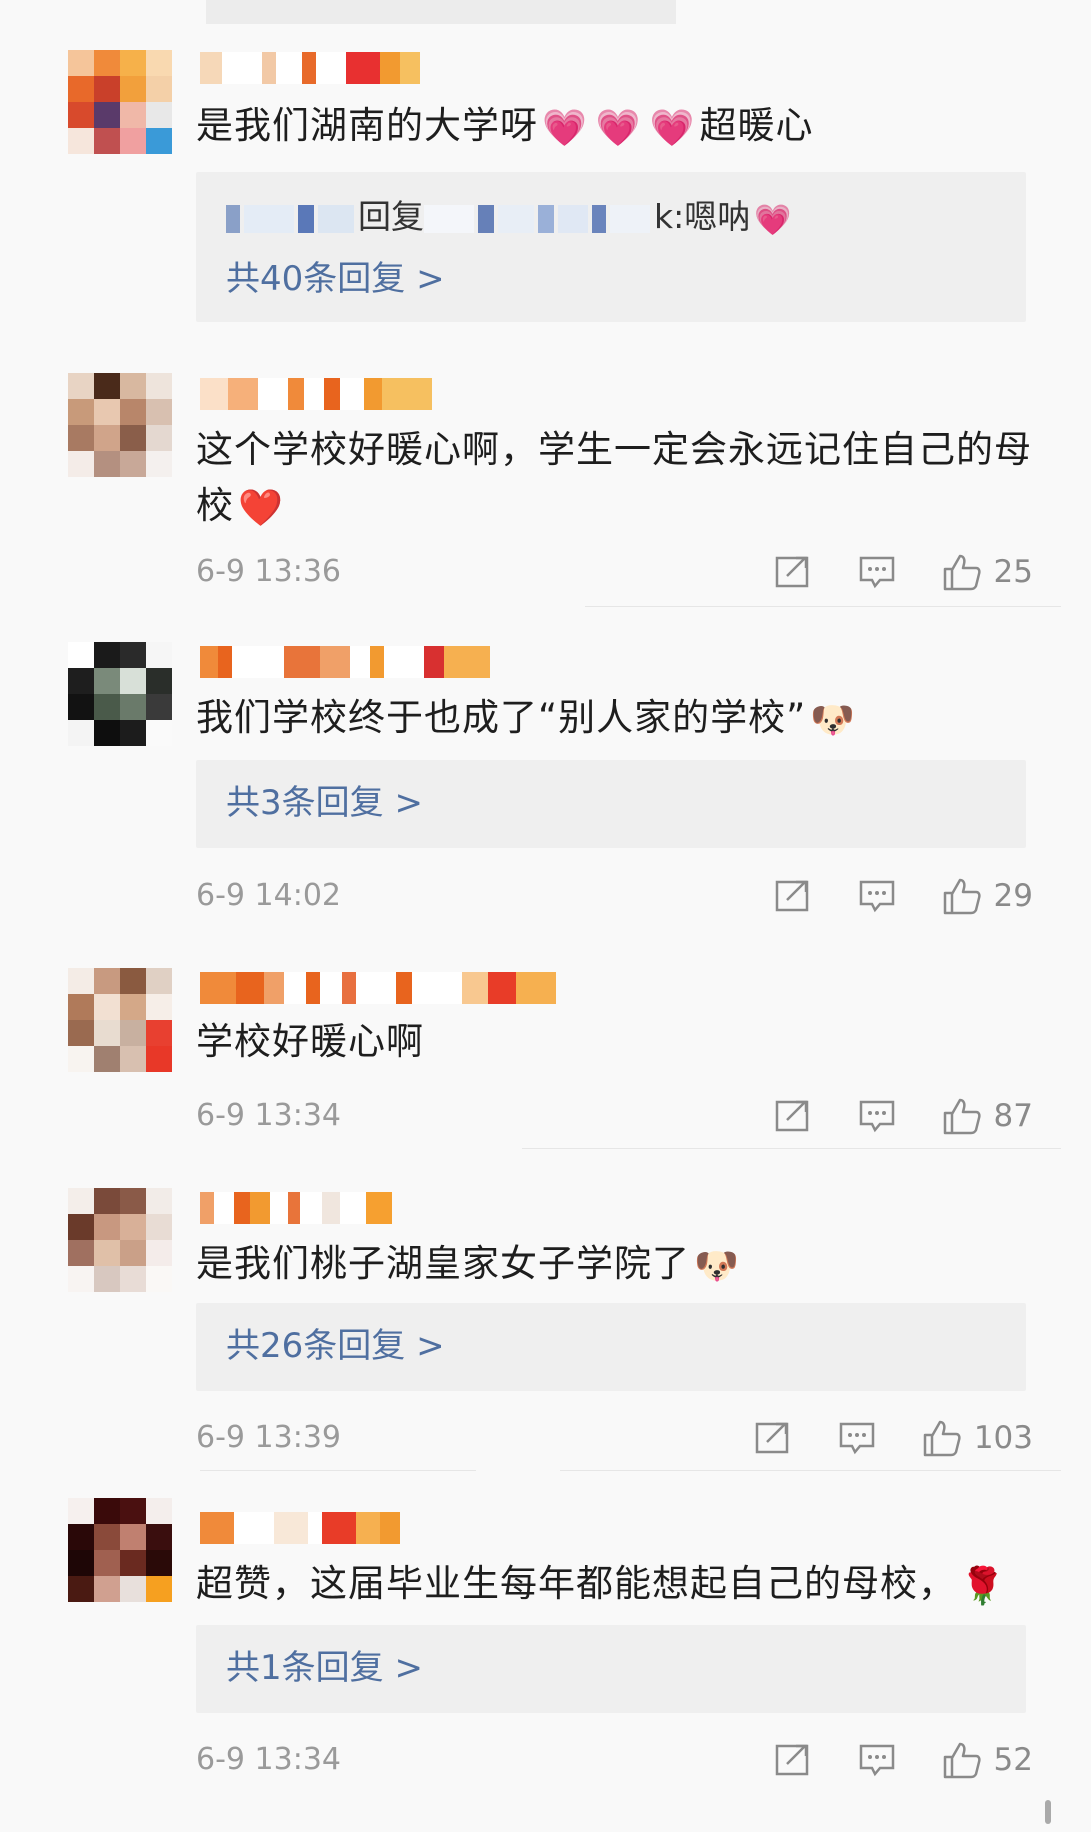 The height and width of the screenshot is (1832, 1091). Describe the element at coordinates (310, 1041) in the screenshot. I see `comment-text: 学校好暖心啊` at that location.